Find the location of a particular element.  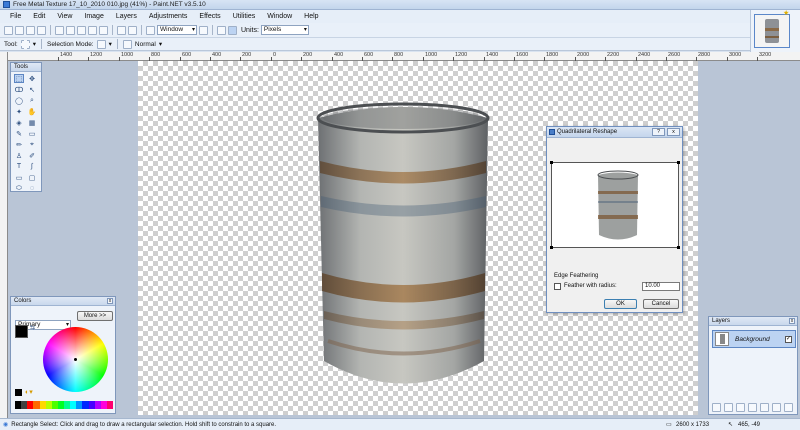

cursor-coords: 465, -49 is located at coordinates (749, 424).